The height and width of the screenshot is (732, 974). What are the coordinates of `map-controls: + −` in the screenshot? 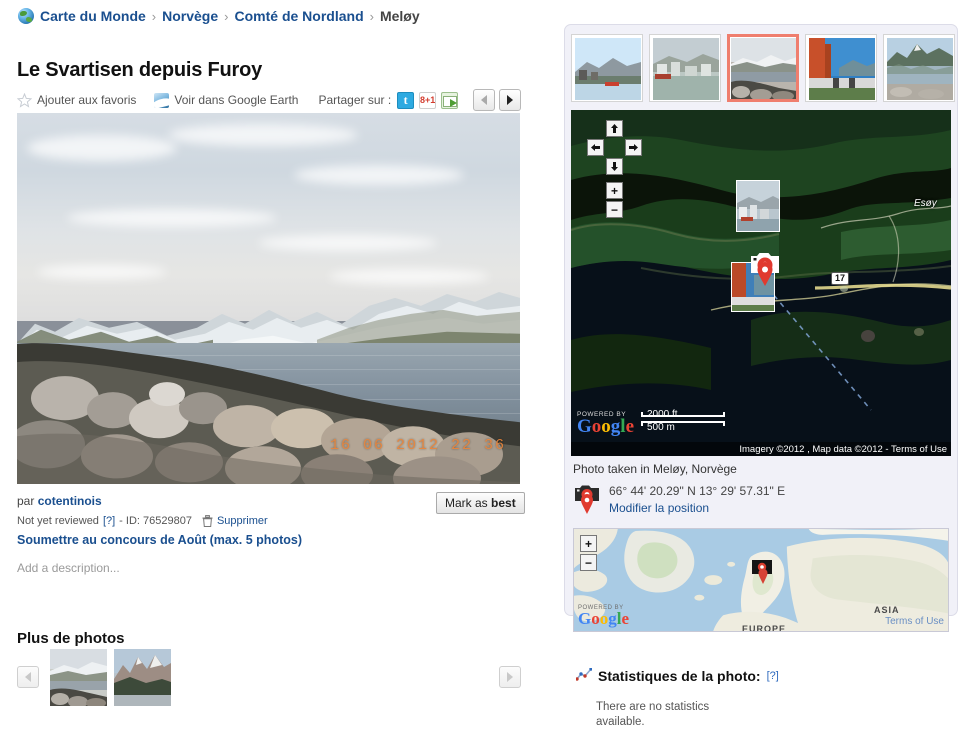 It's located at (615, 170).